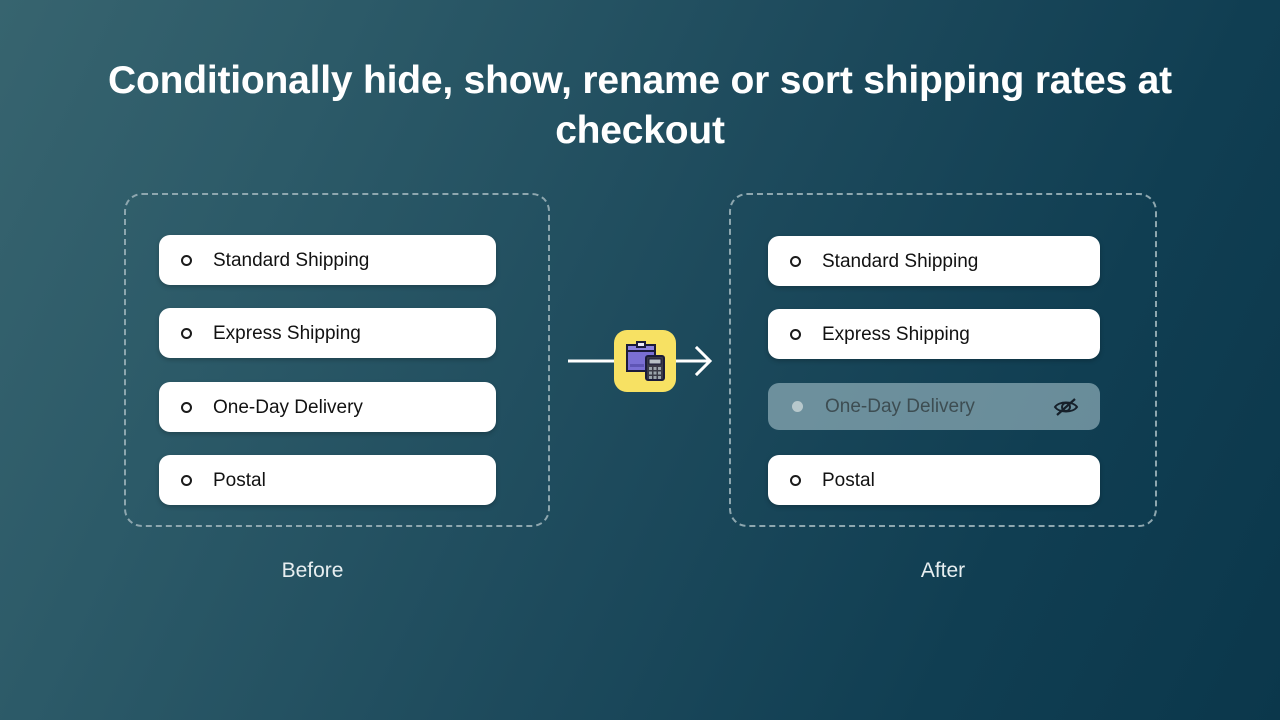  I want to click on transform-indicator, so click(640, 361).